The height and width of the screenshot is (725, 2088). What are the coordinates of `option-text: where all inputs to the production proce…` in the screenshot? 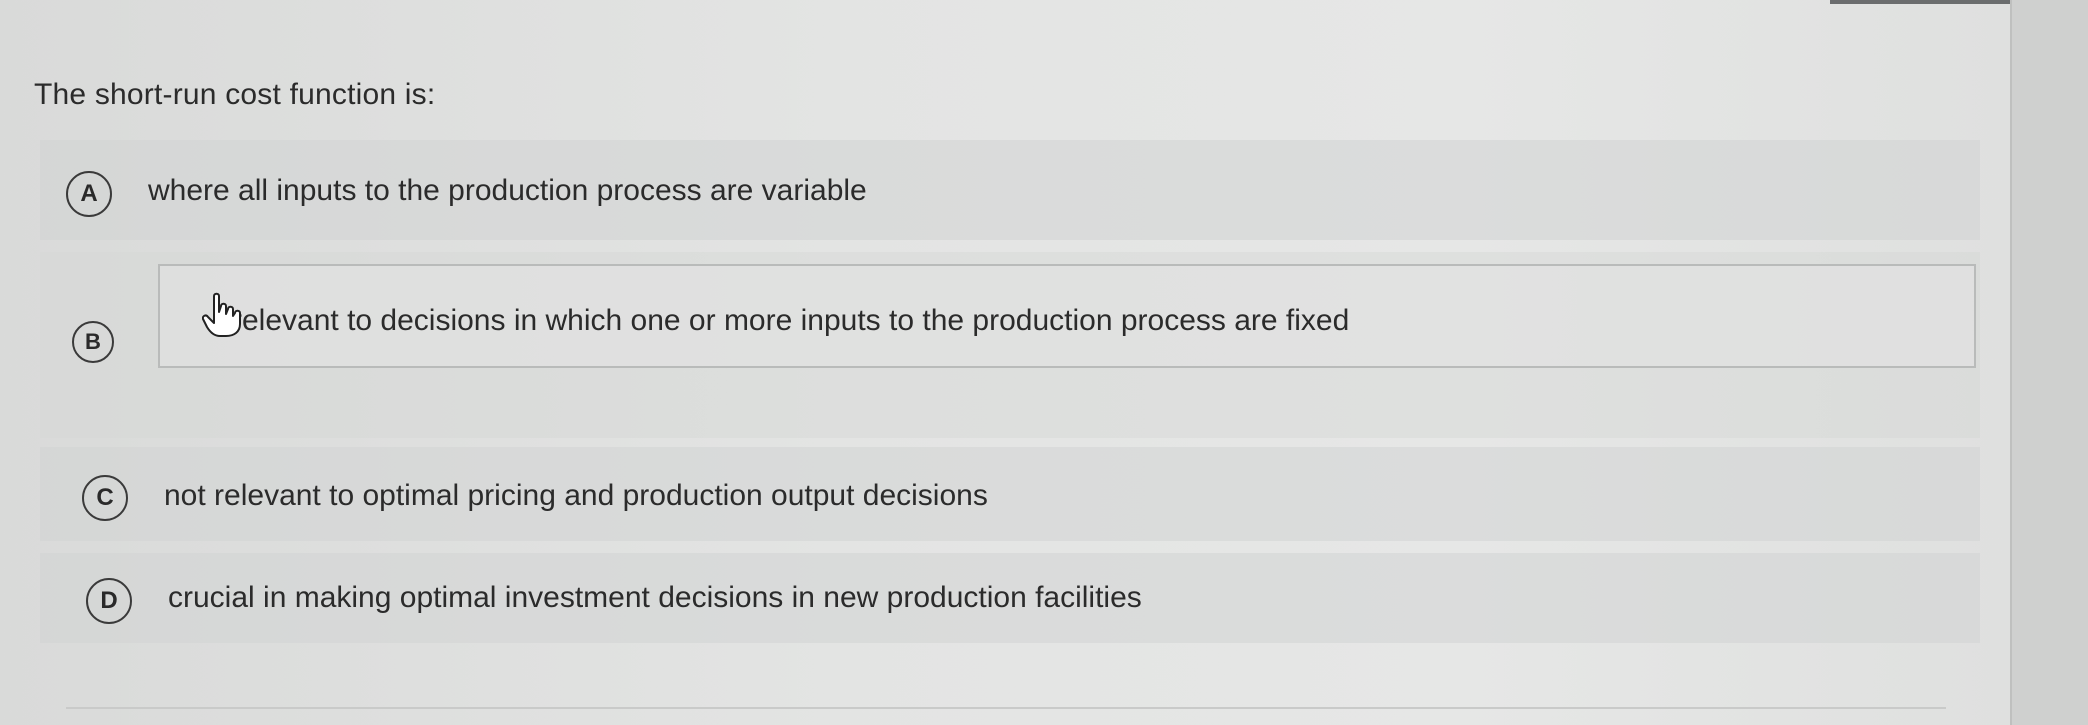 It's located at (507, 190).